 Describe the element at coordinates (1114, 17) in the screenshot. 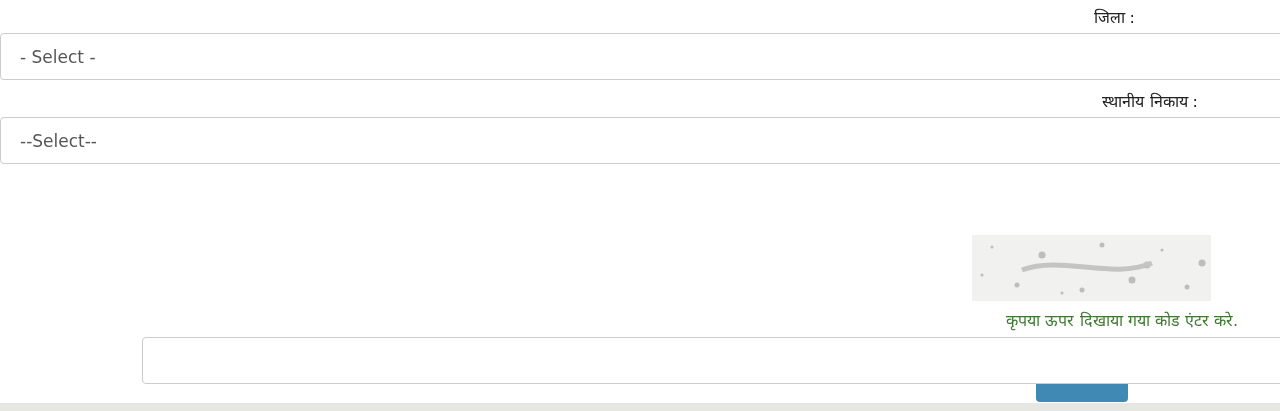

I see `field-label: जिला :` at that location.